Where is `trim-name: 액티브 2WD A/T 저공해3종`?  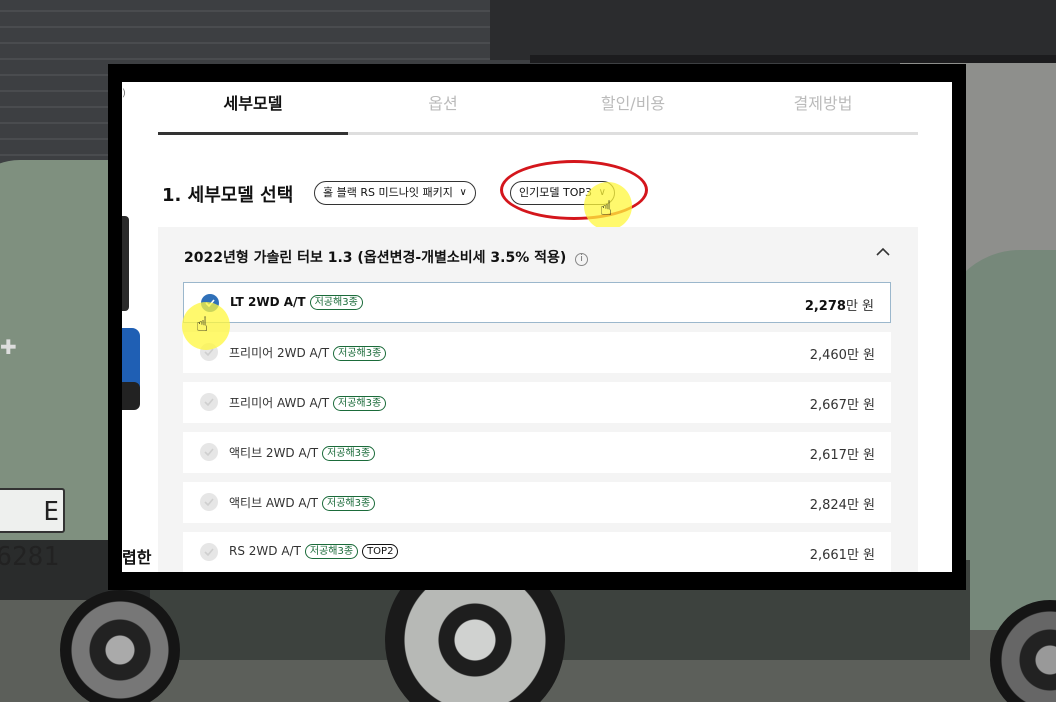 trim-name: 액티브 2WD A/T 저공해3종 is located at coordinates (302, 452).